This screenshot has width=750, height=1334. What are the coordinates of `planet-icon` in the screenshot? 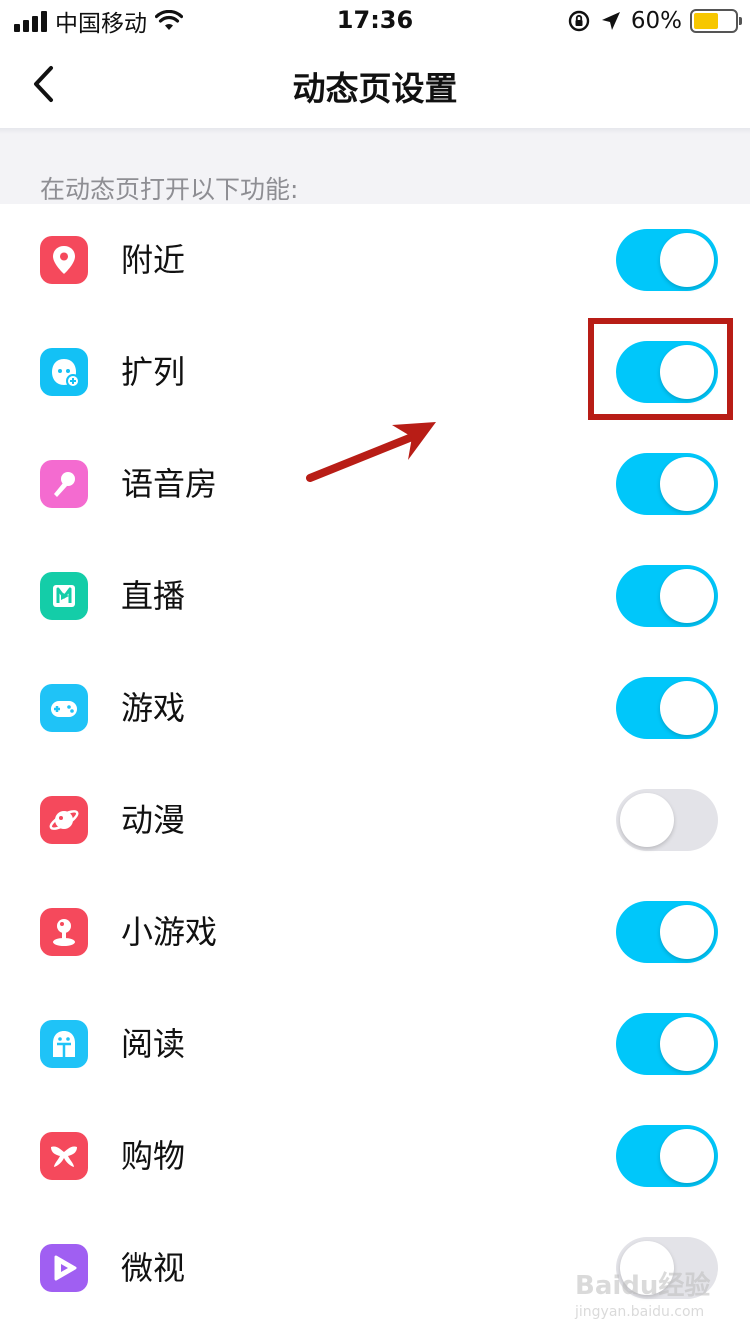 It's located at (64, 820).